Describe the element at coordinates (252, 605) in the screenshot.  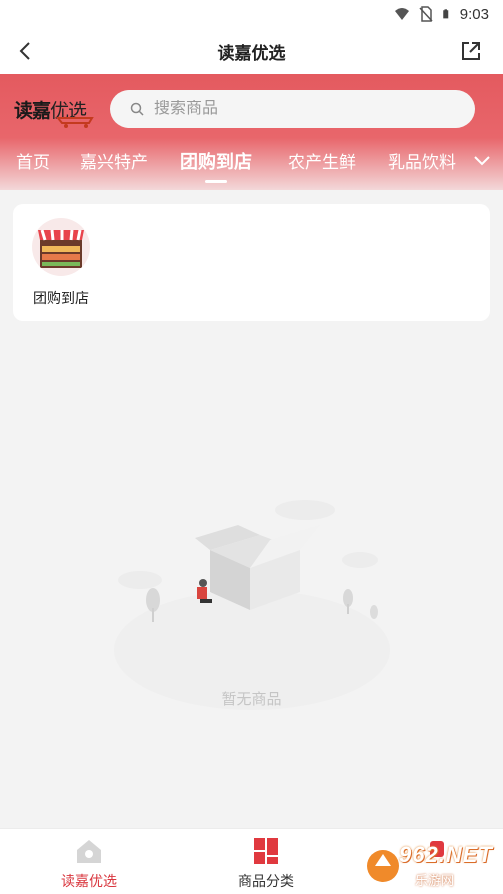
I see `empty-box-illustration` at that location.